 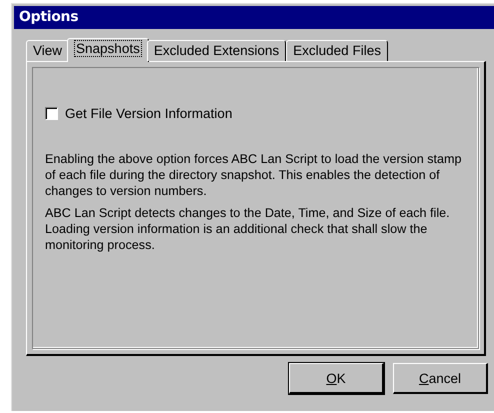 What do you see at coordinates (254, 175) in the screenshot?
I see `description-text: Enabling the above option forces ABC Lan Script to load the version stamp of each file during the directory snapshot. This enables the detection of changes to version numbers.` at bounding box center [254, 175].